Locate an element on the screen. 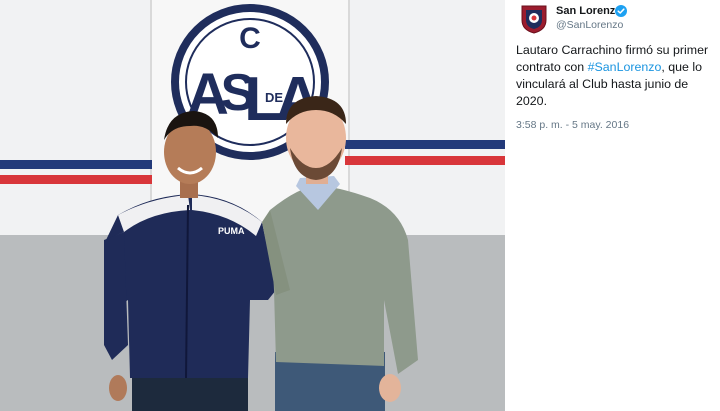 This screenshot has width=720, height=411. author-name: San Lorenzo is located at coordinates (589, 11).